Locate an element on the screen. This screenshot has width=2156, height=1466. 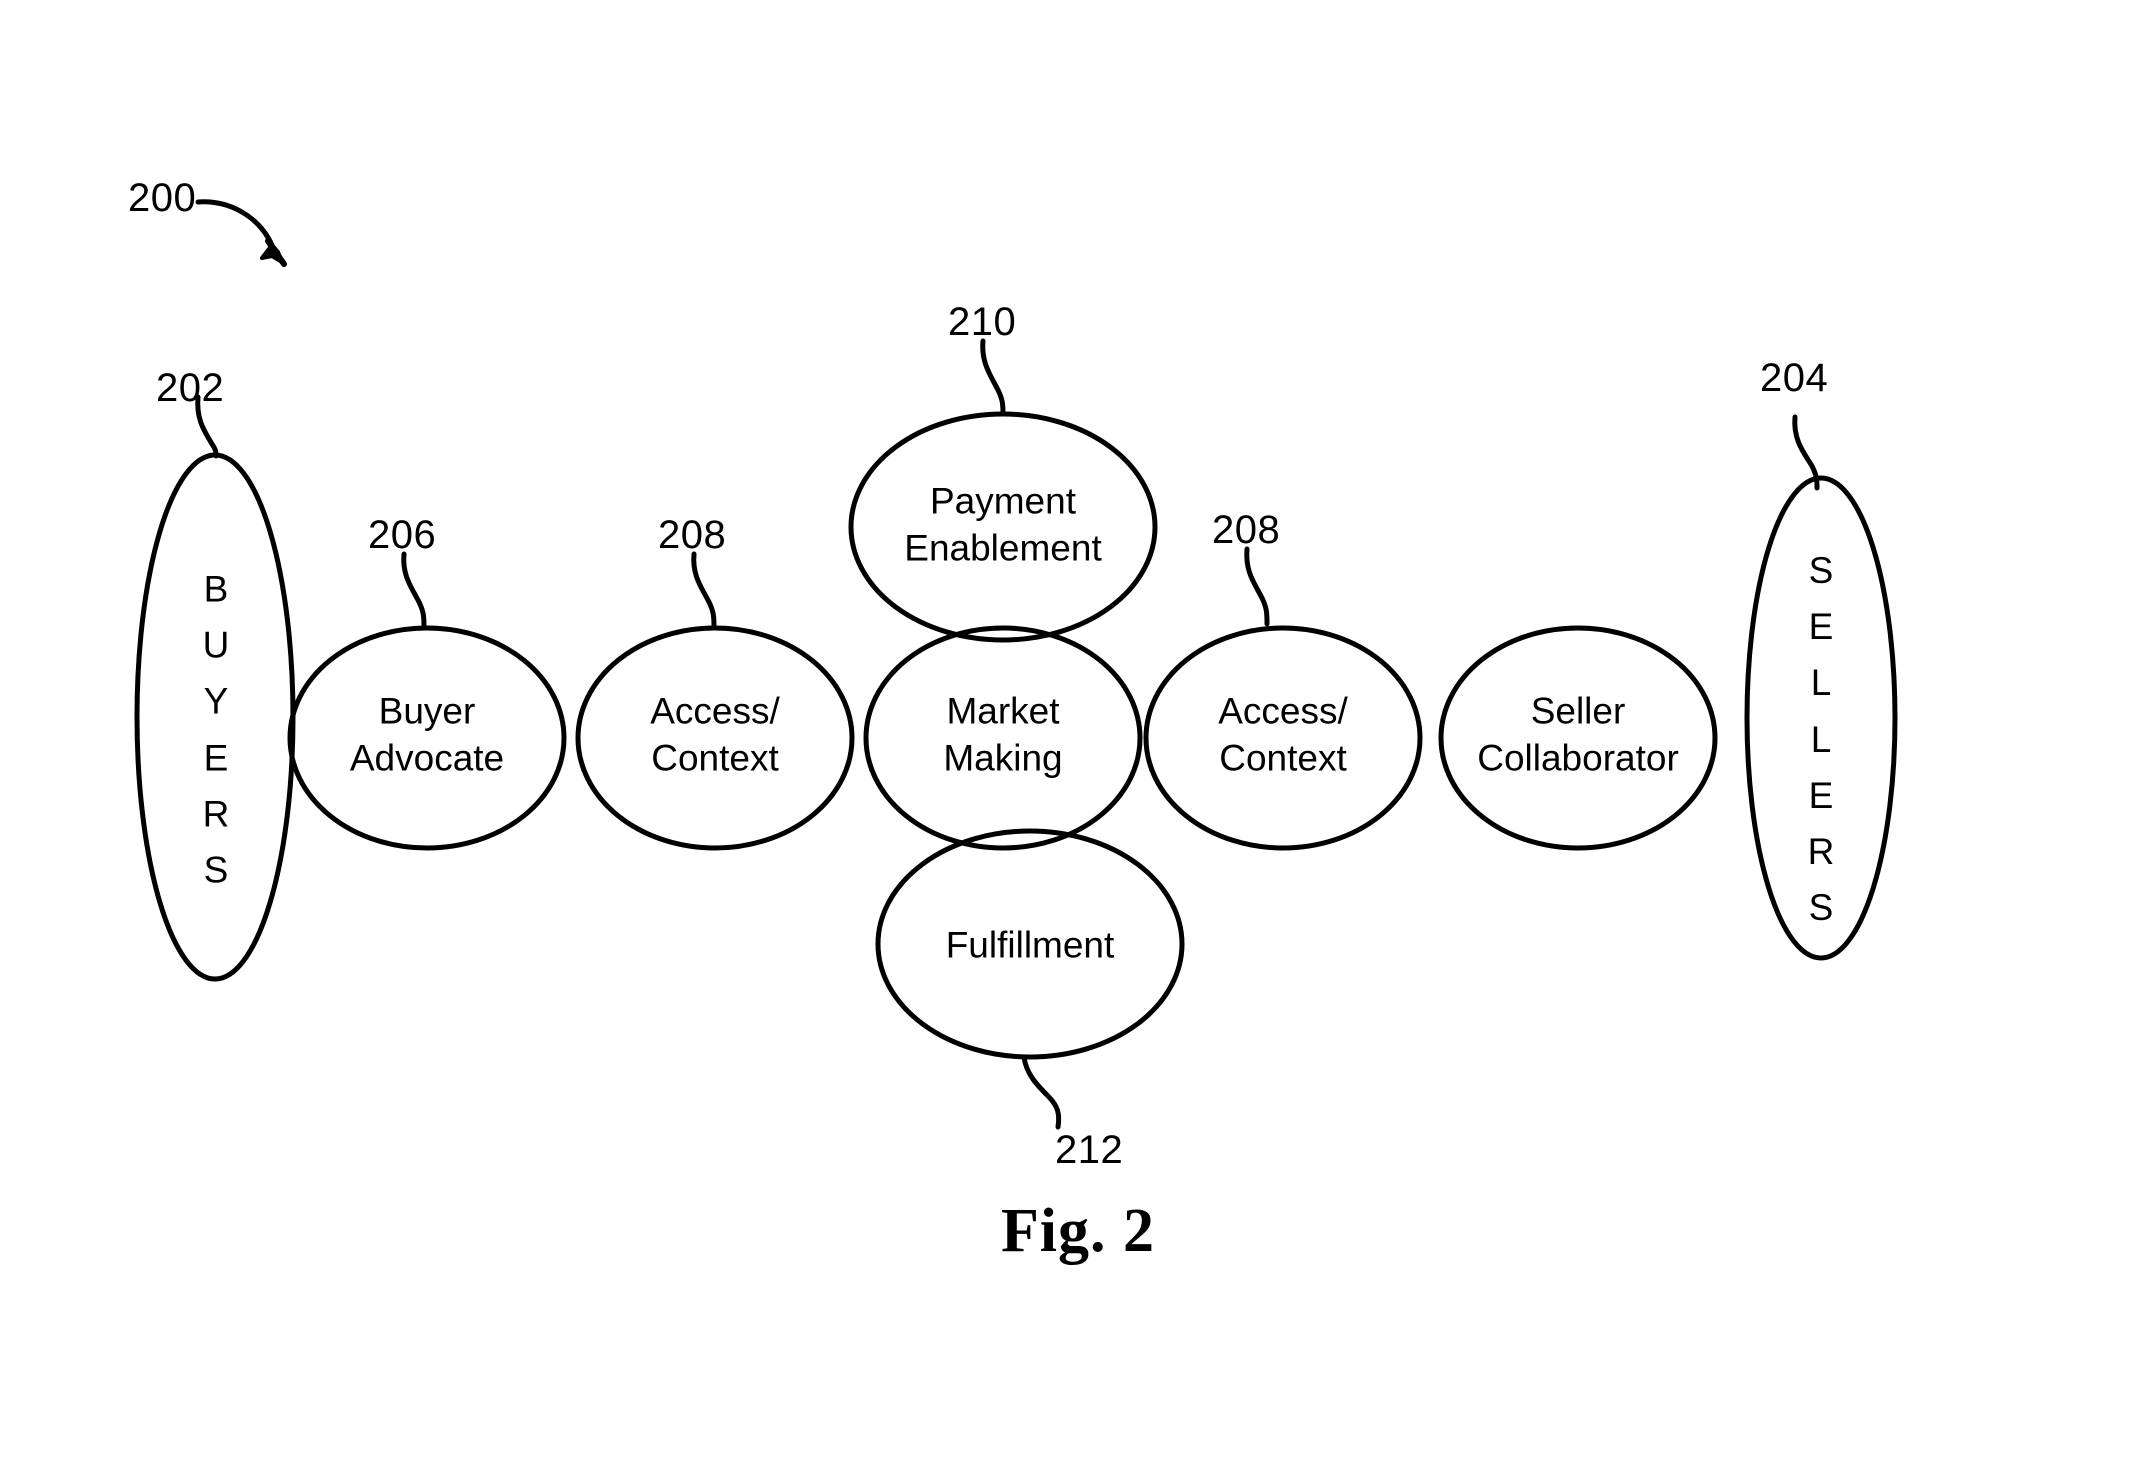
label-market-making: Market Making is located at coordinates (1003, 734).